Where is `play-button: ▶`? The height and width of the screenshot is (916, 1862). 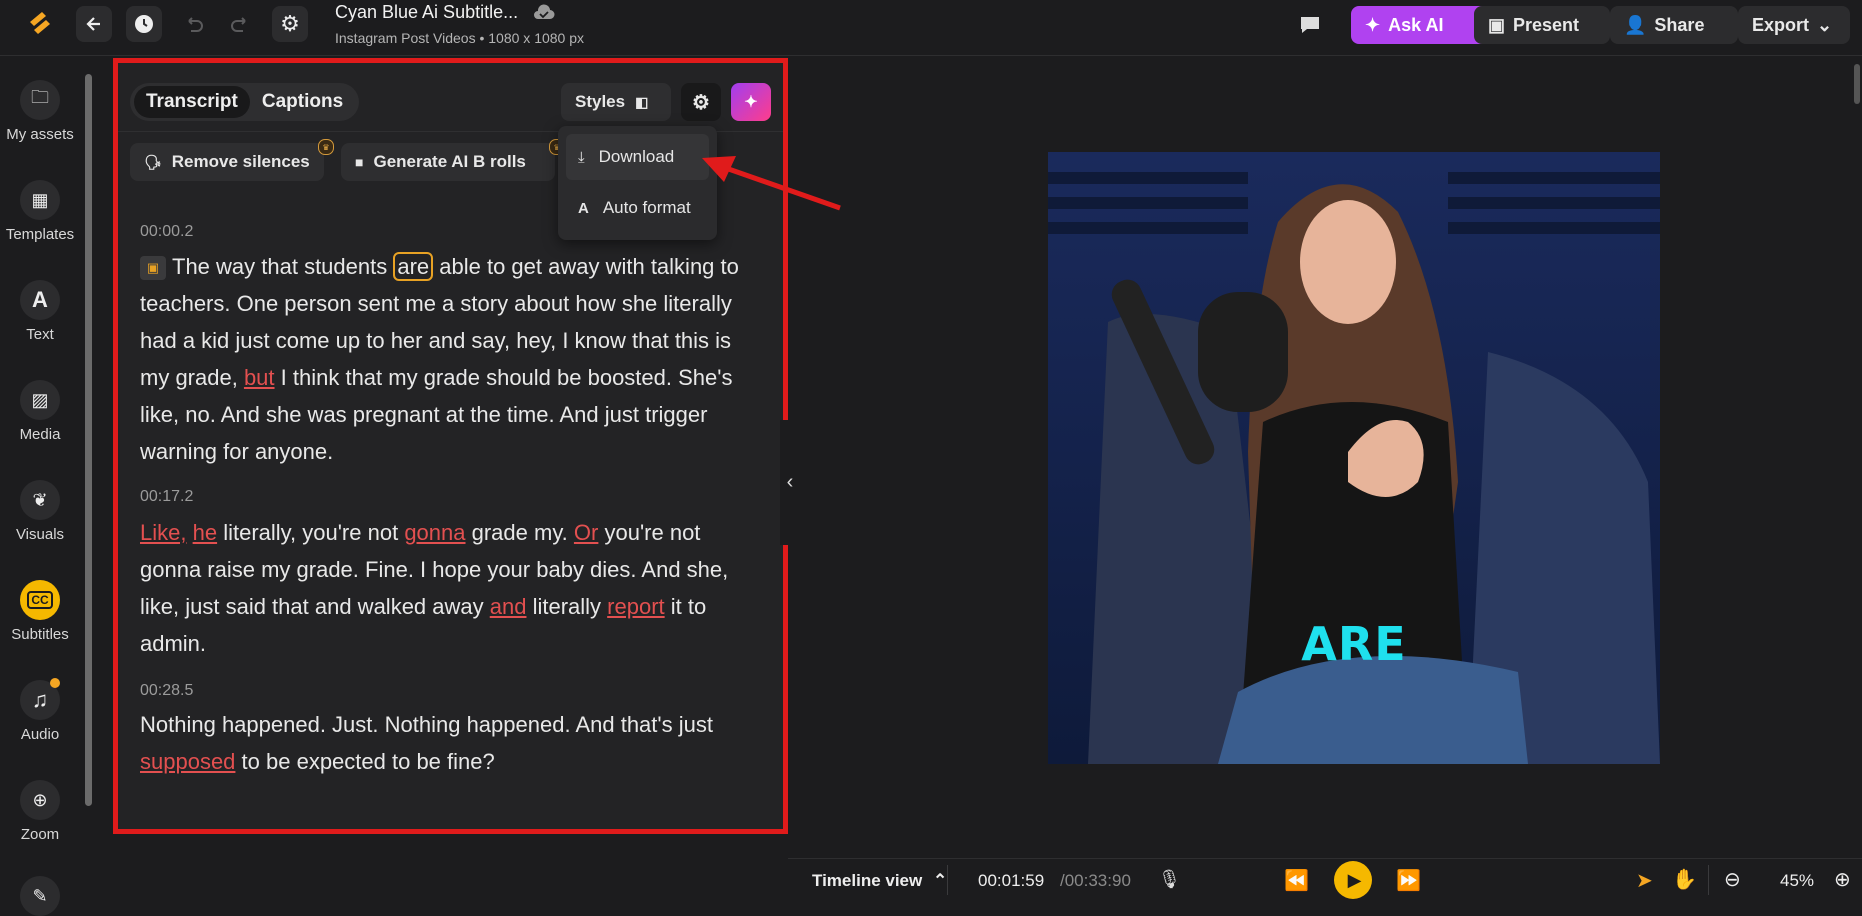
play-button: ▶ is located at coordinates (1353, 880).